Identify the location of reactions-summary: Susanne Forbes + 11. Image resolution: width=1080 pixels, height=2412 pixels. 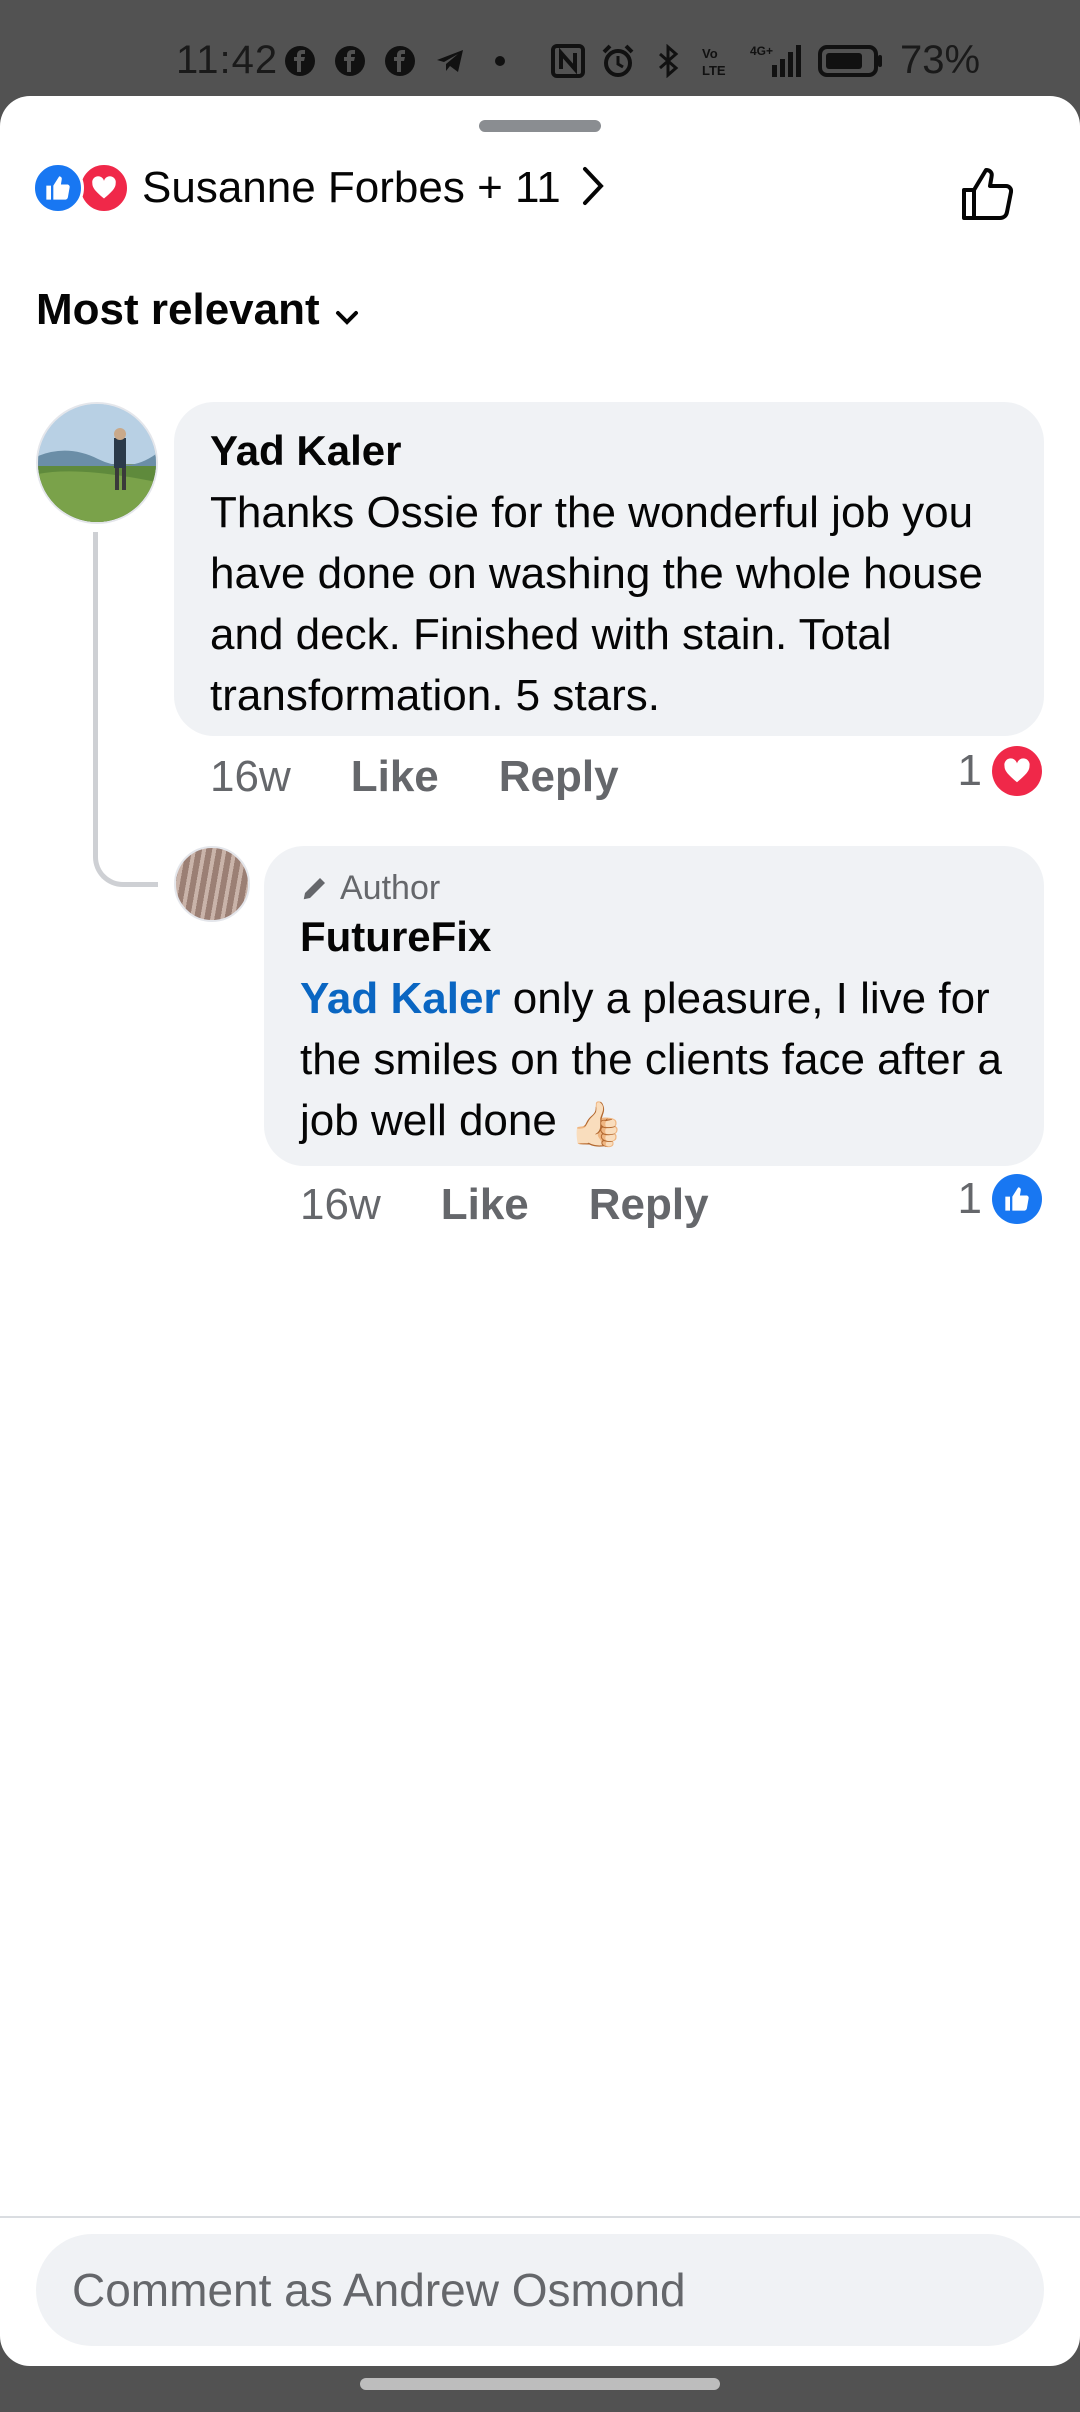
(319, 188).